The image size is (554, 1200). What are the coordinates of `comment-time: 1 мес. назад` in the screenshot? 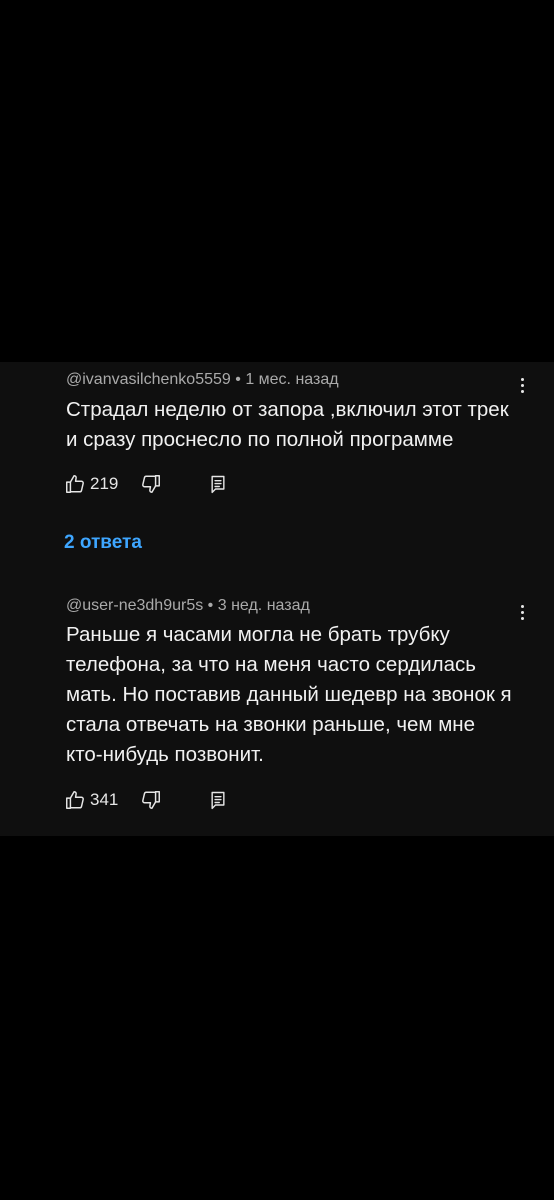 It's located at (292, 379).